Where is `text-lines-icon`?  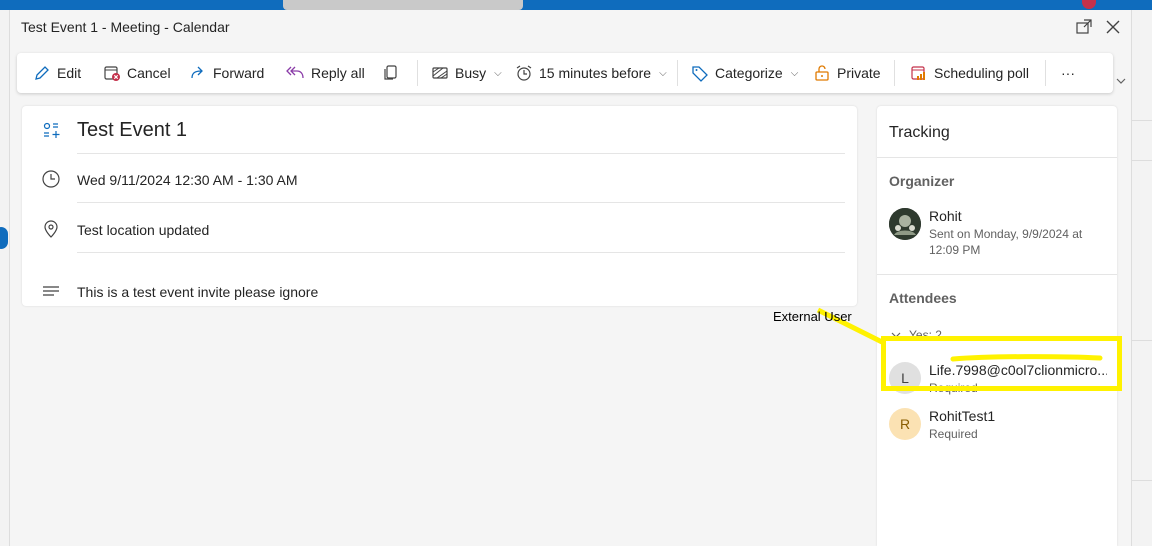 text-lines-icon is located at coordinates (51, 291).